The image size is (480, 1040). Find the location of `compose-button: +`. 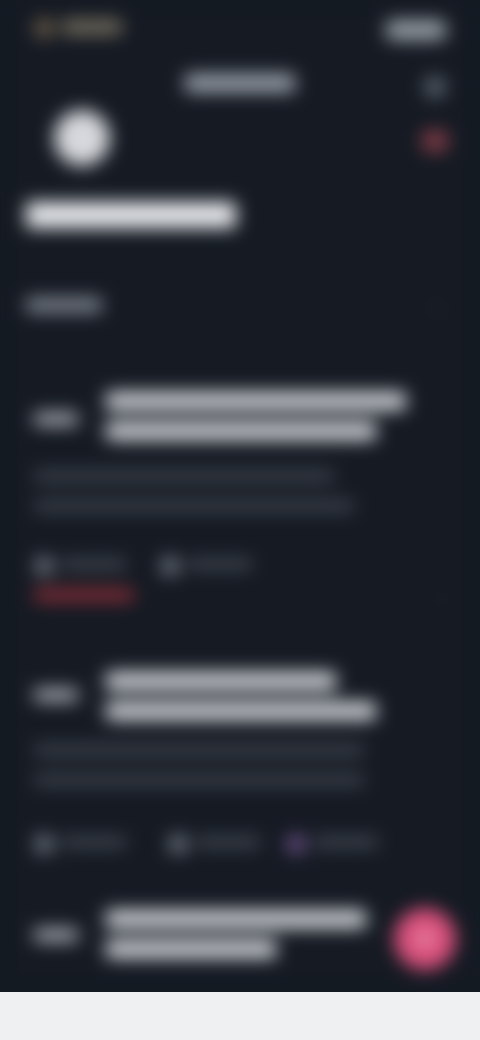

compose-button: + is located at coordinates (425, 939).